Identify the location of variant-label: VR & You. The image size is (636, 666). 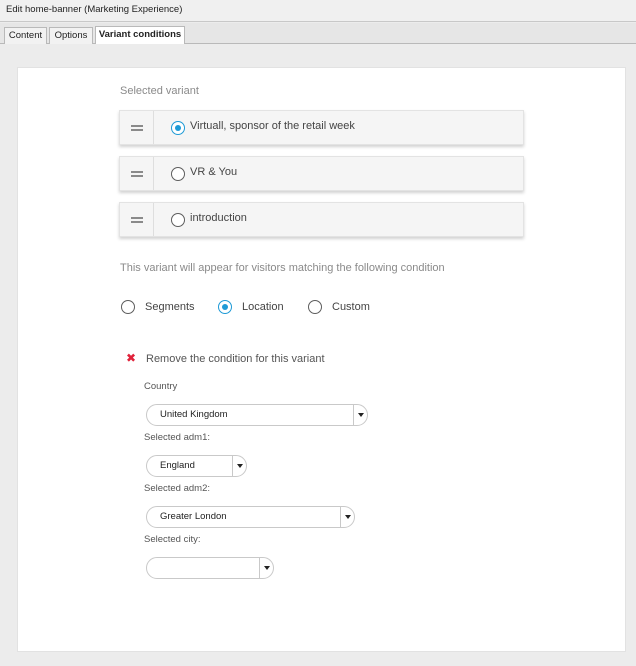
(214, 172).